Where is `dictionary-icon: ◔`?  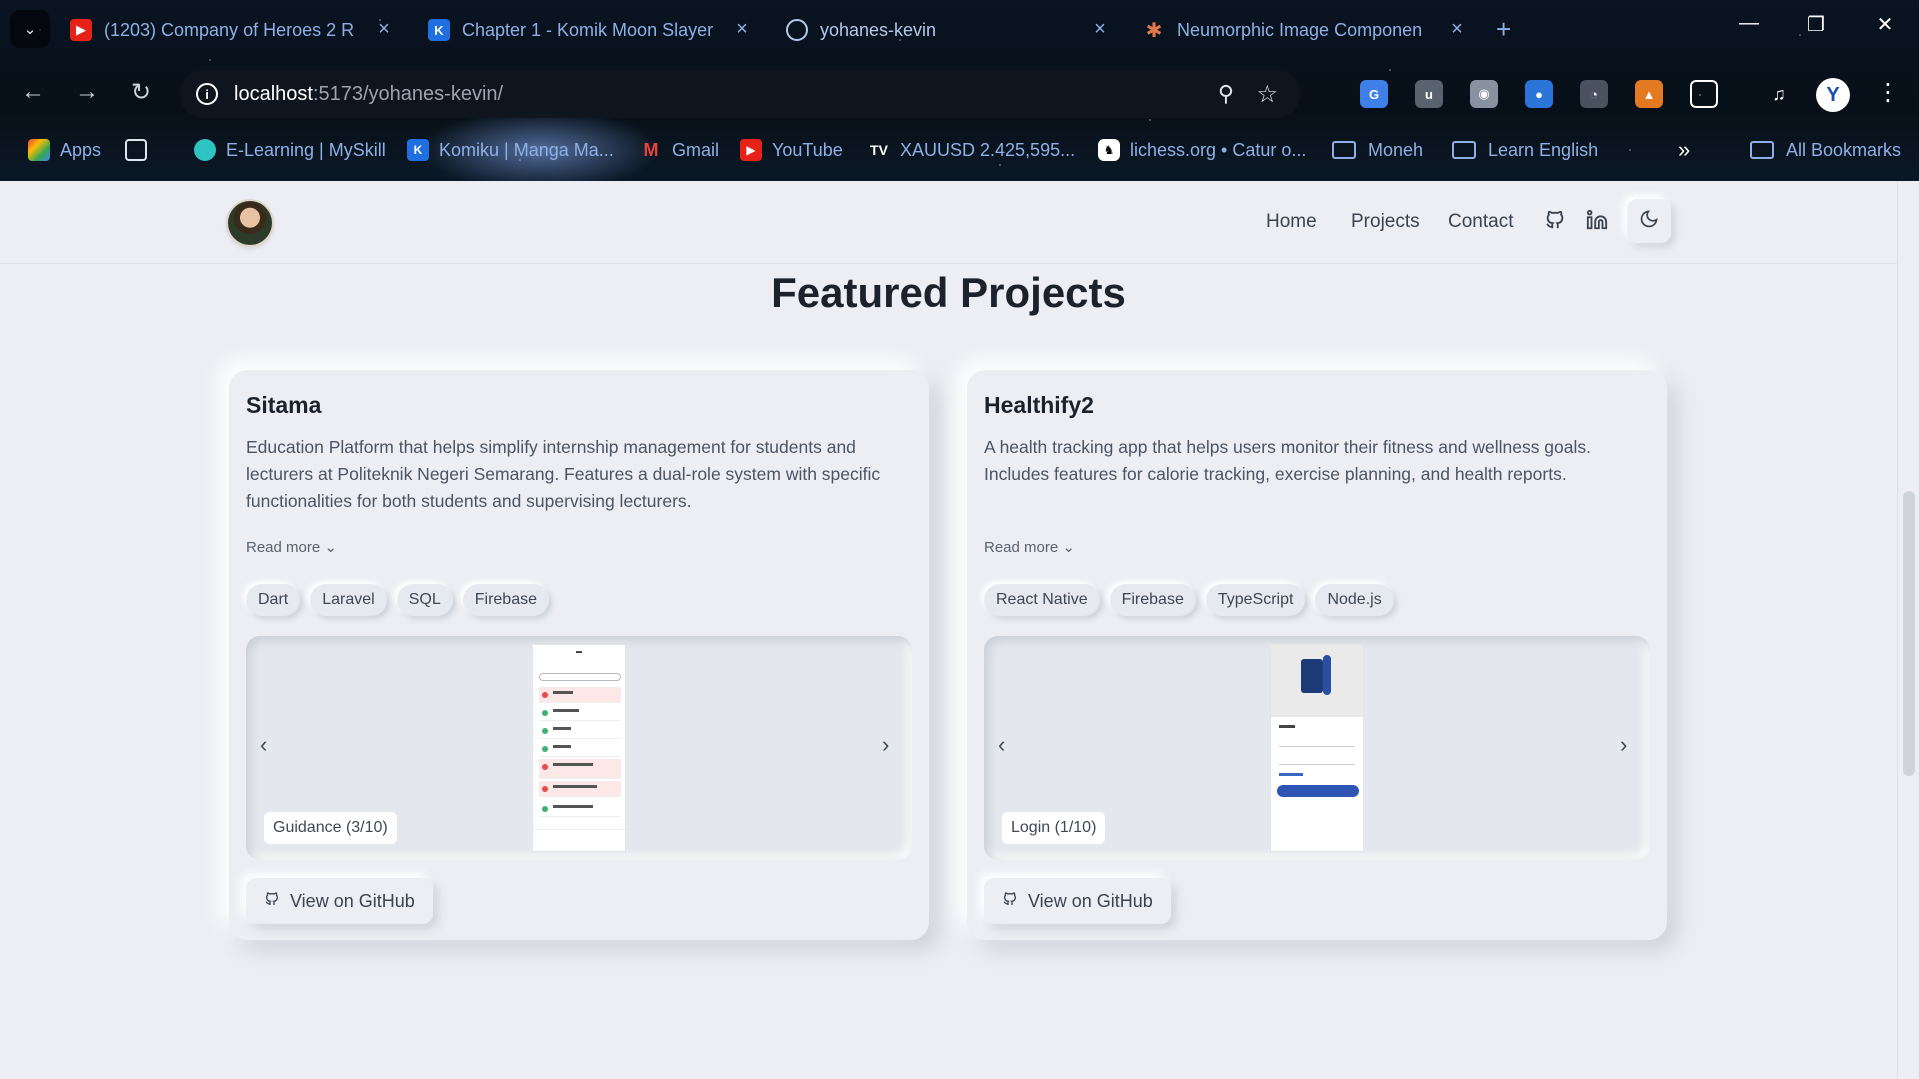
dictionary-icon: ◔ is located at coordinates (1594, 94).